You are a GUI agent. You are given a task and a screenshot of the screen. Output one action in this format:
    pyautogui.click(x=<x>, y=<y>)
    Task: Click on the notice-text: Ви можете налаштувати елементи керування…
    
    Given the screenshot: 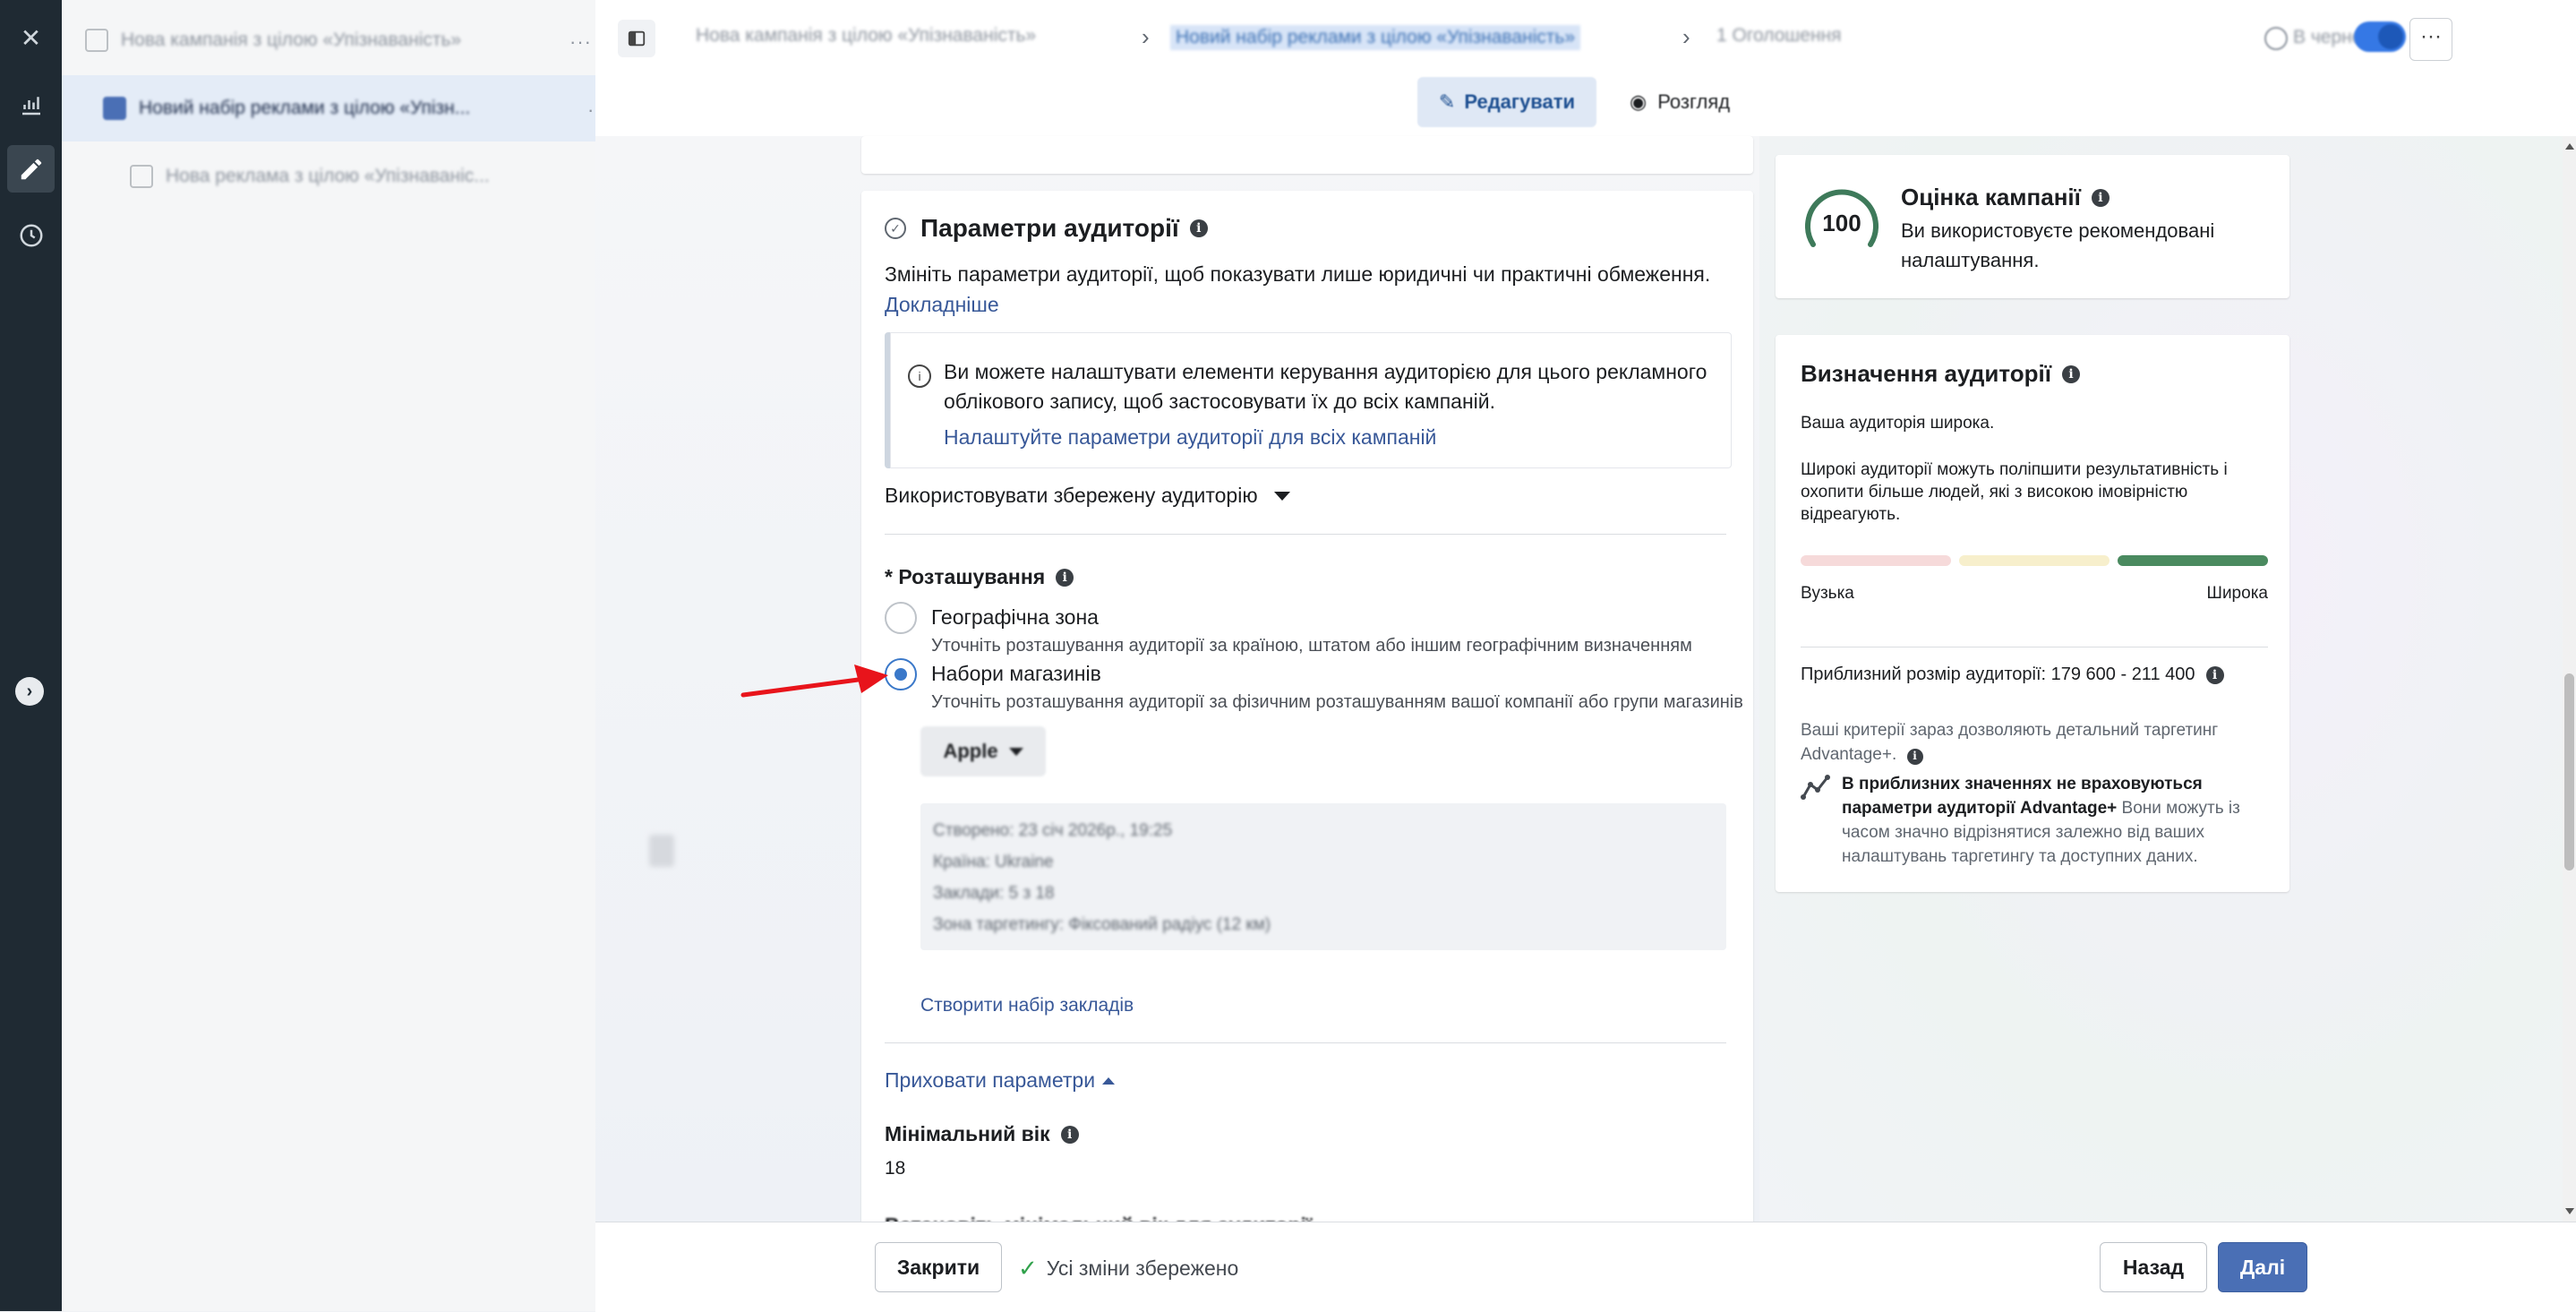 What is the action you would take?
    pyautogui.click(x=1326, y=386)
    